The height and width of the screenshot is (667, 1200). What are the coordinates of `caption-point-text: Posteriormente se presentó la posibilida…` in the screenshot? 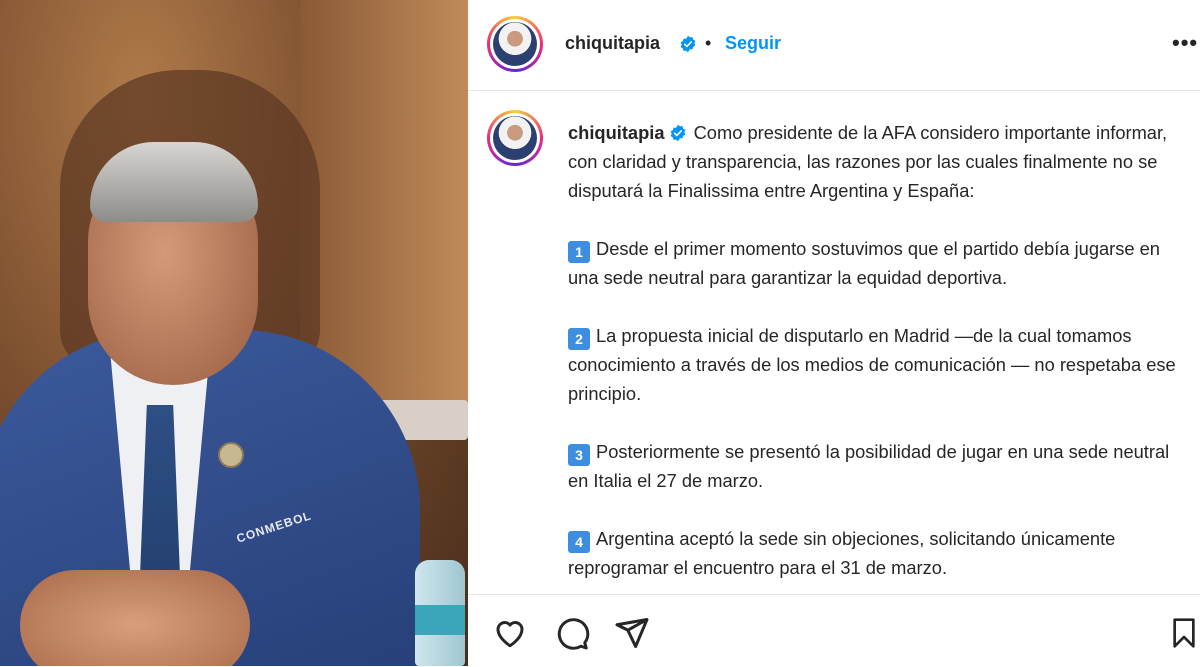 It's located at (869, 466).